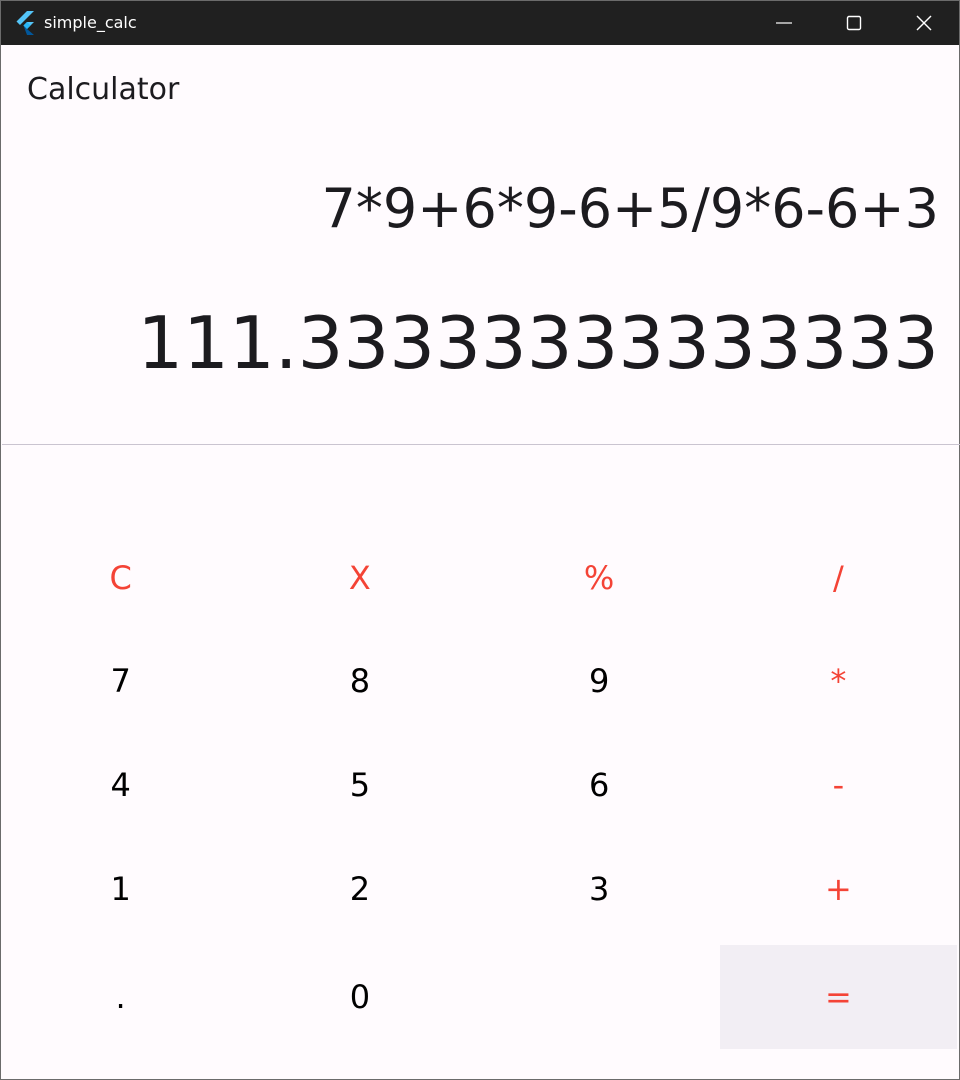  Describe the element at coordinates (838, 997) in the screenshot. I see `key-equals: =` at that location.